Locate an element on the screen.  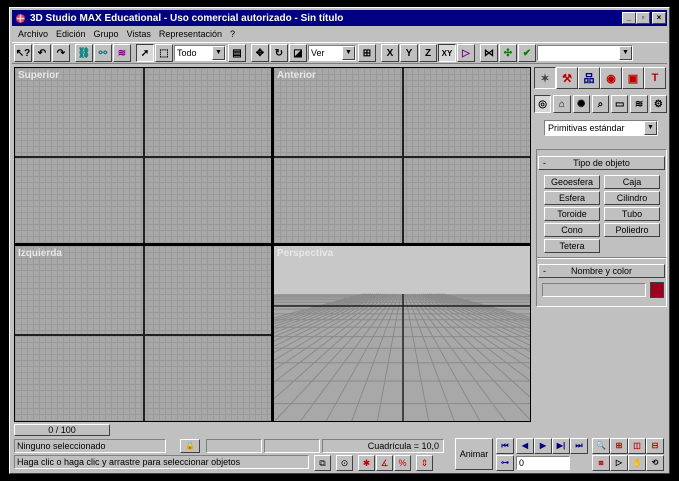
undo-button: ↶ is located at coordinates (42, 53).